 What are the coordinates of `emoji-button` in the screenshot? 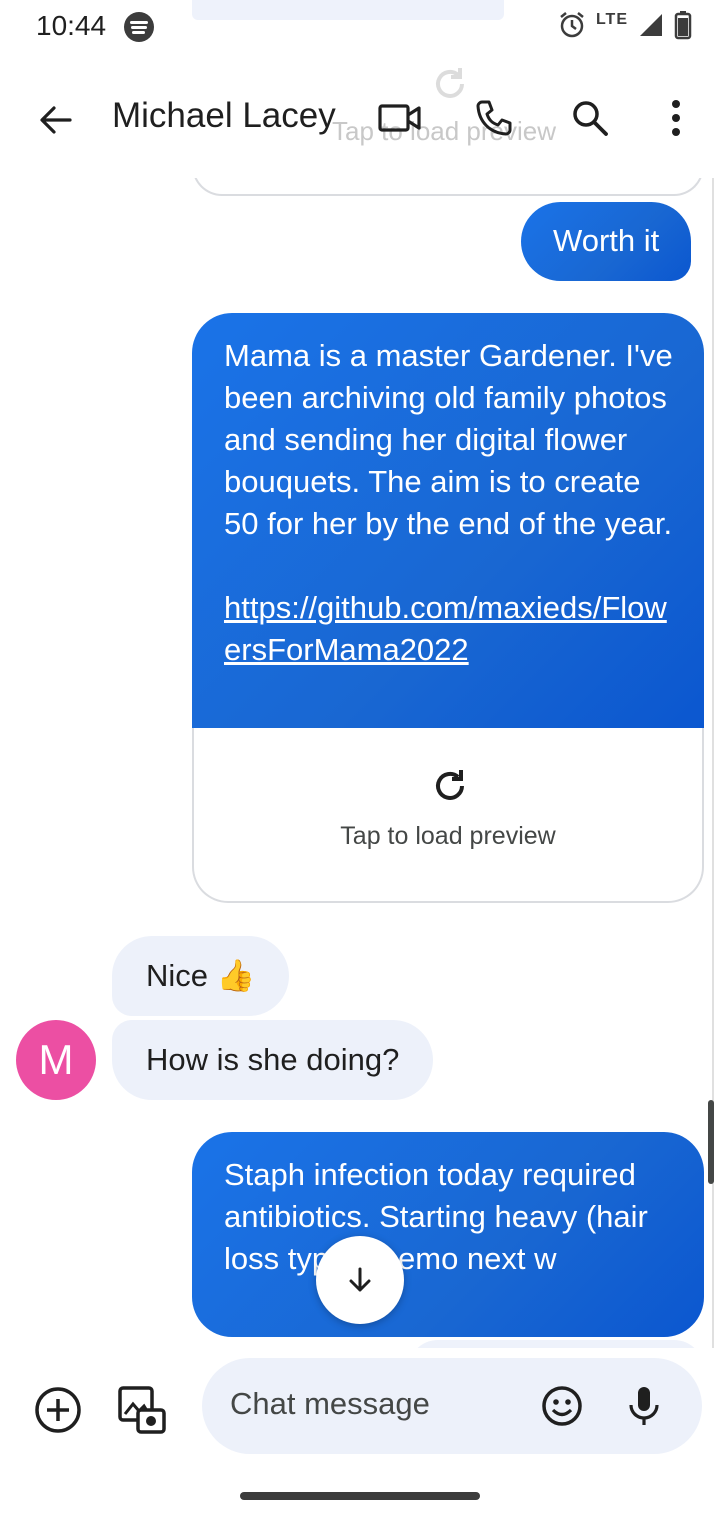 It's located at (562, 1406).